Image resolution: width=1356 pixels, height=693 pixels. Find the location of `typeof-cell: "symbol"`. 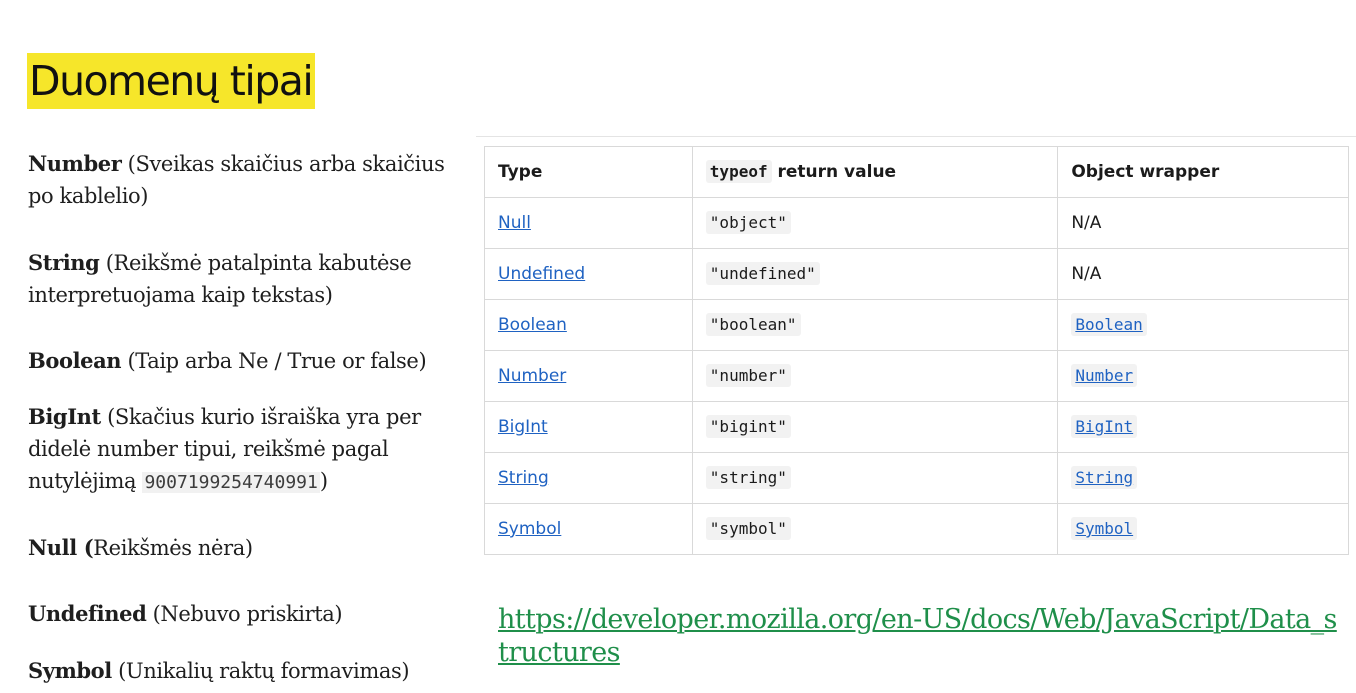

typeof-cell: "symbol" is located at coordinates (875, 529).